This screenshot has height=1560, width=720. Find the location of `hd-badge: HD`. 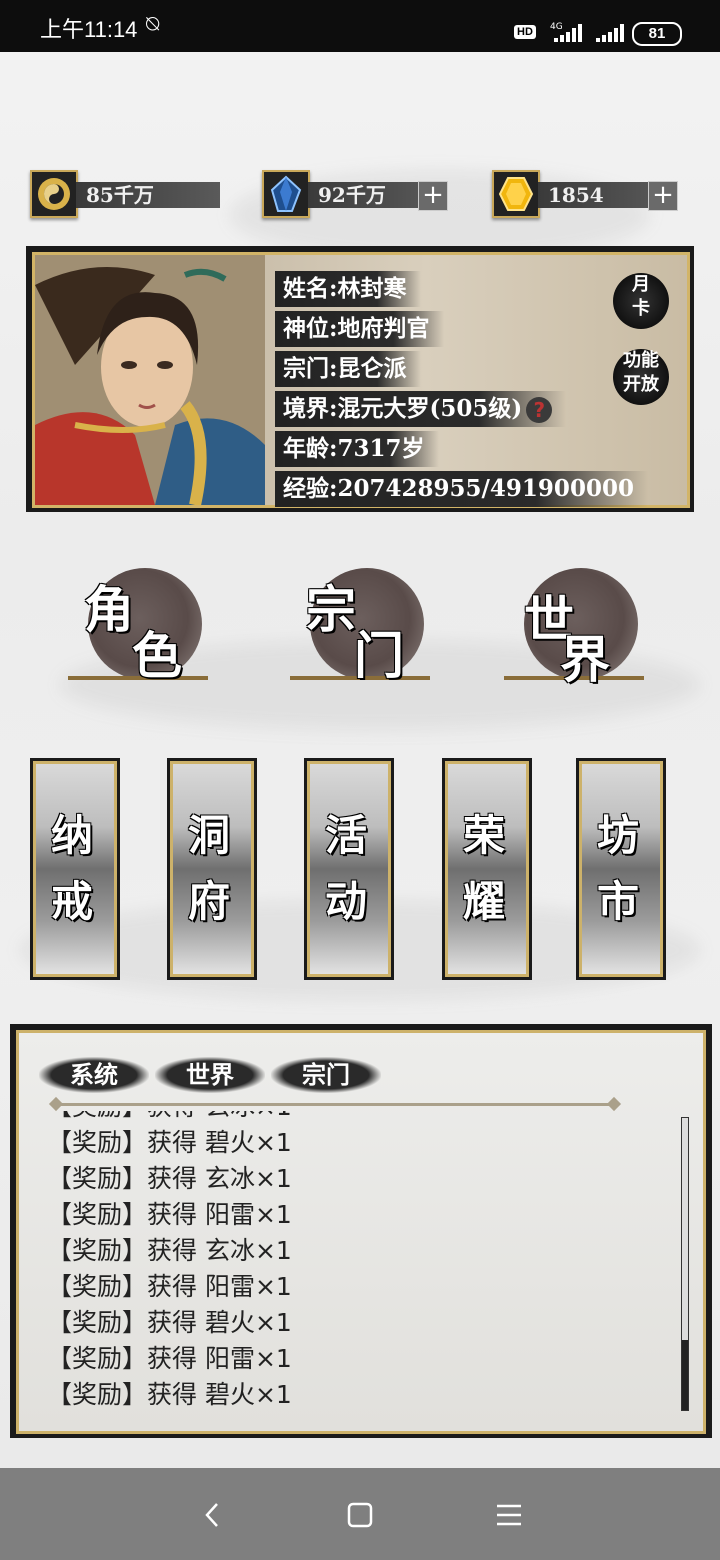

hd-badge: HD is located at coordinates (525, 32).